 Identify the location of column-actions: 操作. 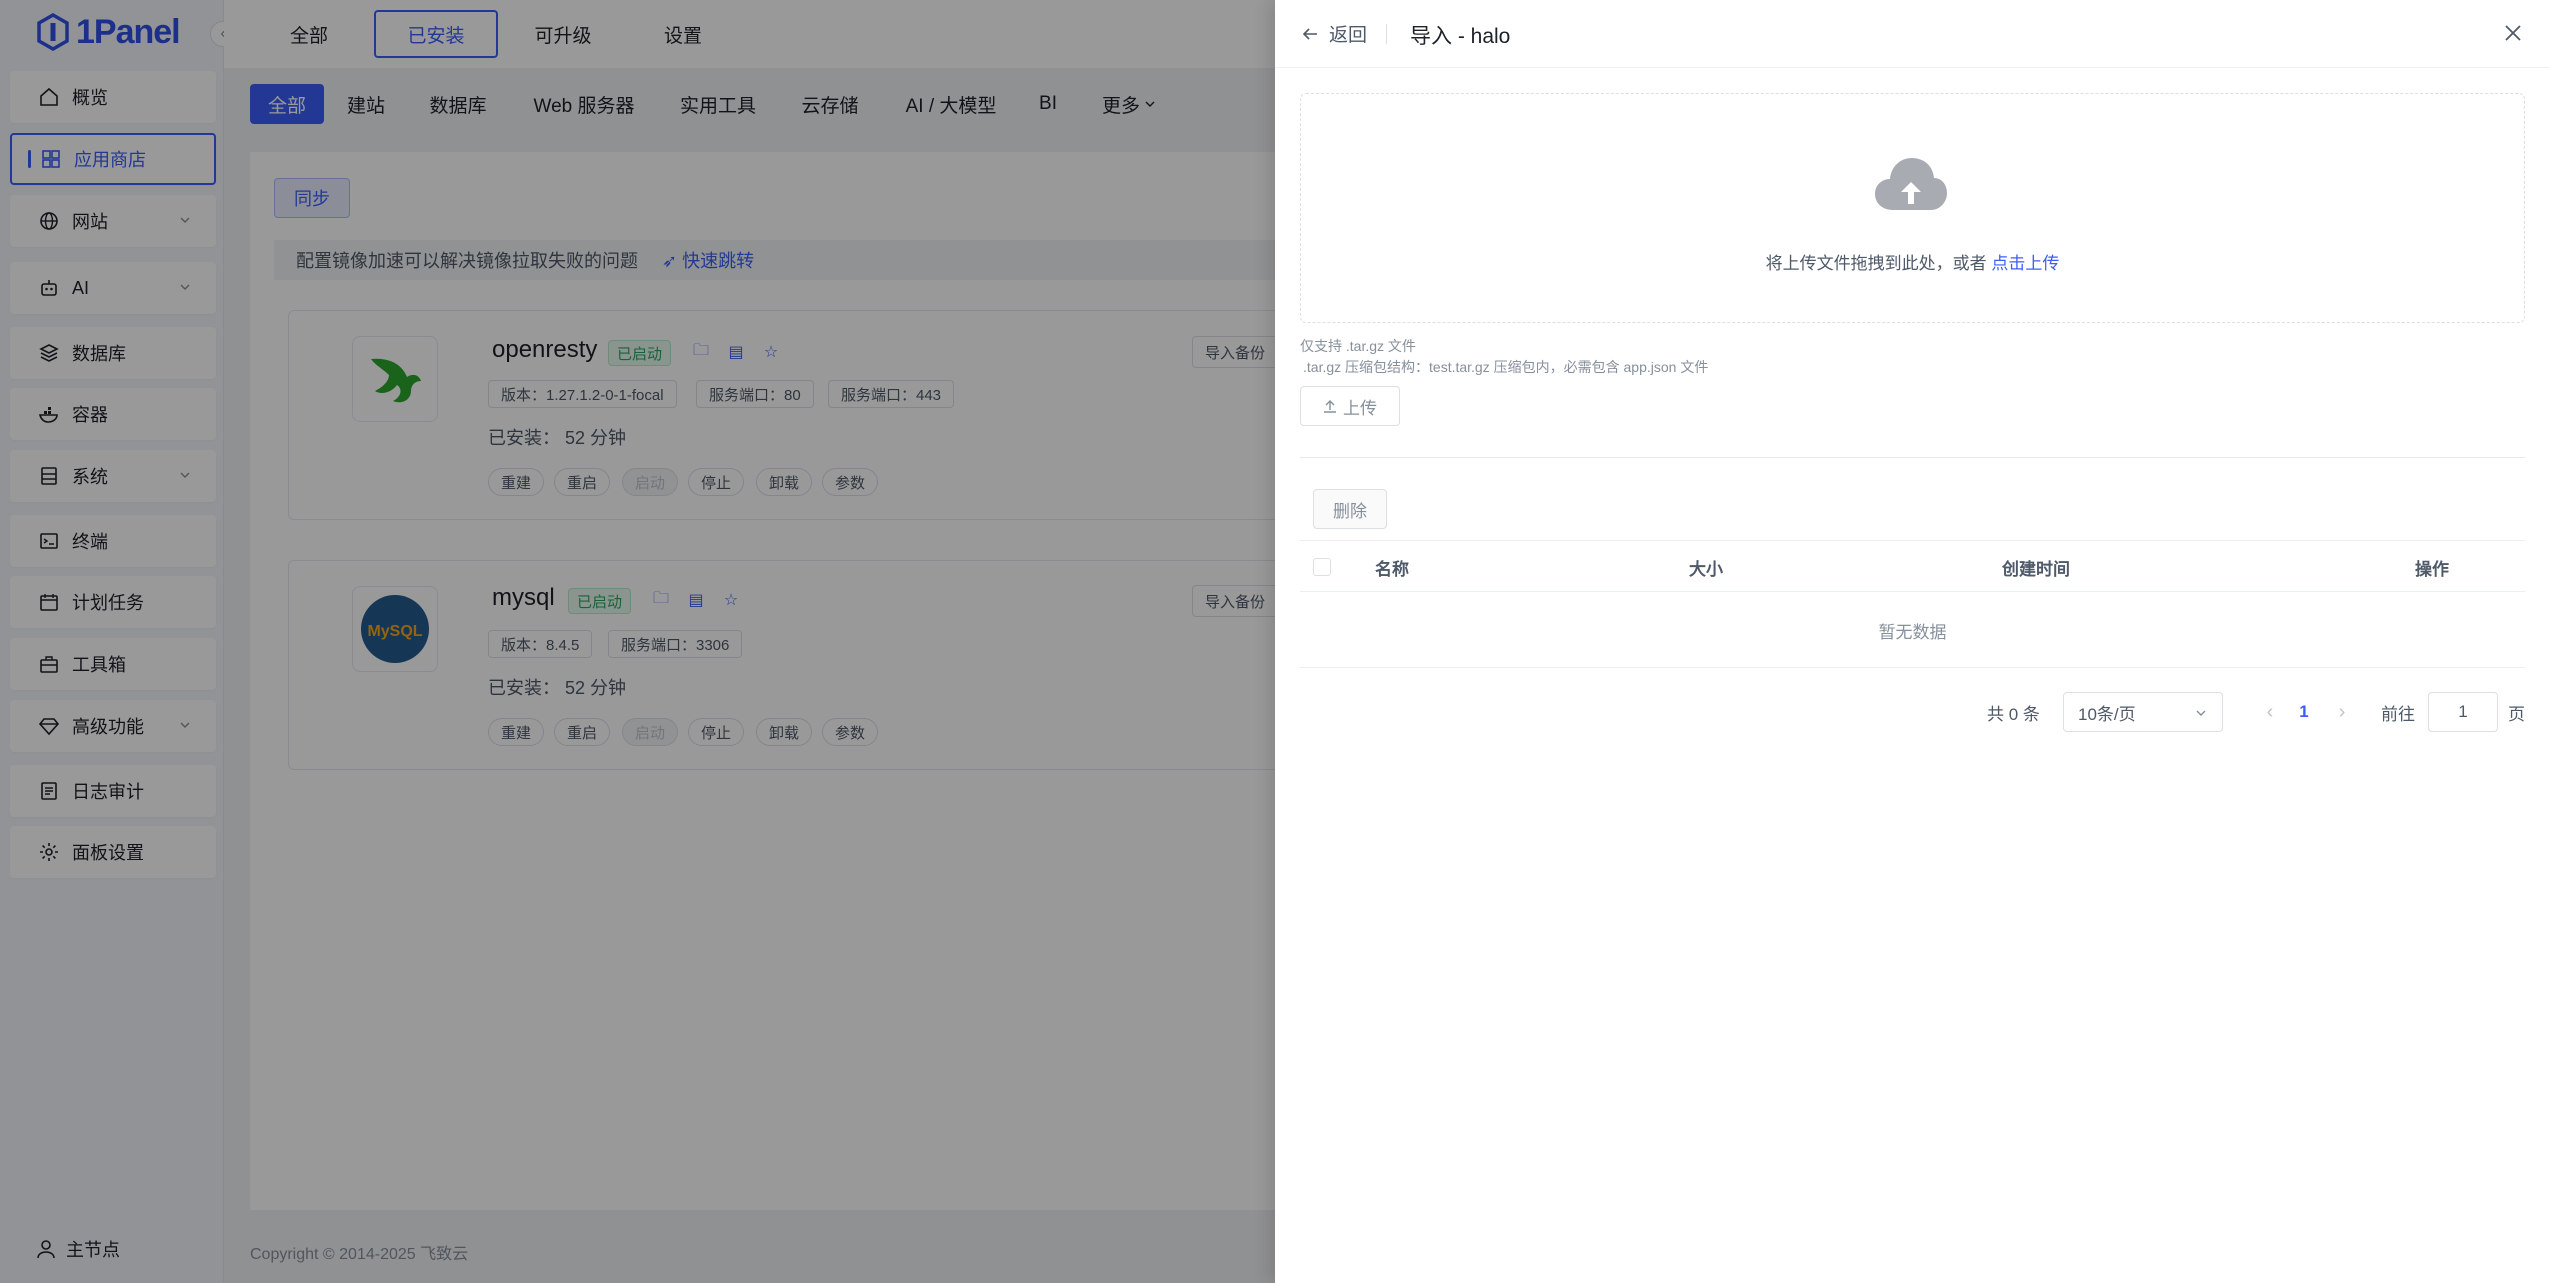
(2432, 569).